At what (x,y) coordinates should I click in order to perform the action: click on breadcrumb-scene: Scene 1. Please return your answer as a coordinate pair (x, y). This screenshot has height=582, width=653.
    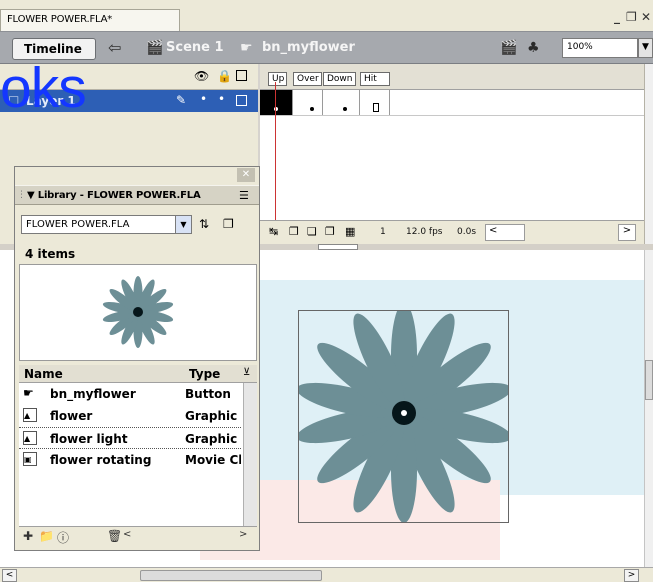
    Looking at the image, I should click on (195, 47).